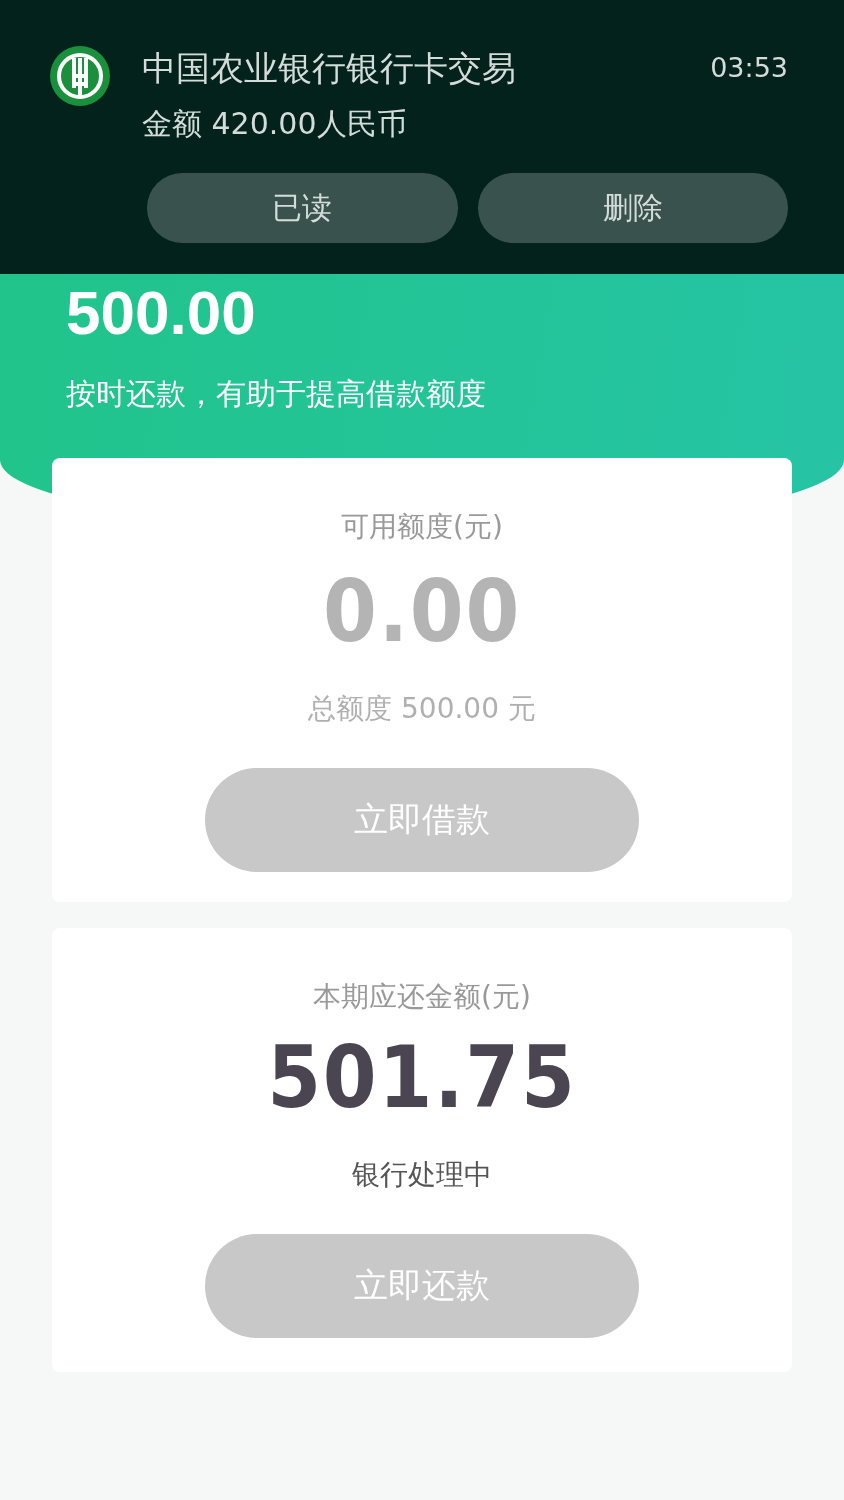 This screenshot has height=1500, width=844. I want to click on amount-note: 银行处理中, so click(422, 1175).